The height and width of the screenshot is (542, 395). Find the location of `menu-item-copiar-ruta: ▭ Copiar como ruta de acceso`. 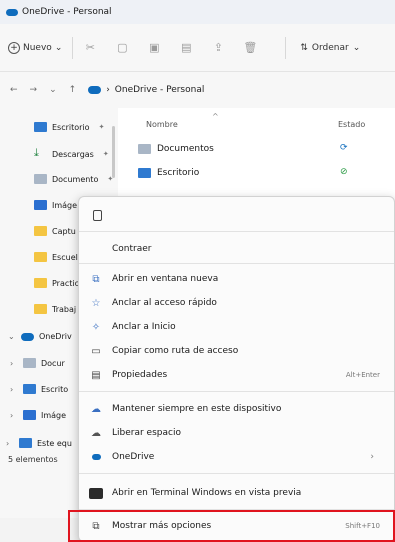

menu-item-copiar-ruta: ▭ Copiar como ruta de acceso is located at coordinates (236, 351).